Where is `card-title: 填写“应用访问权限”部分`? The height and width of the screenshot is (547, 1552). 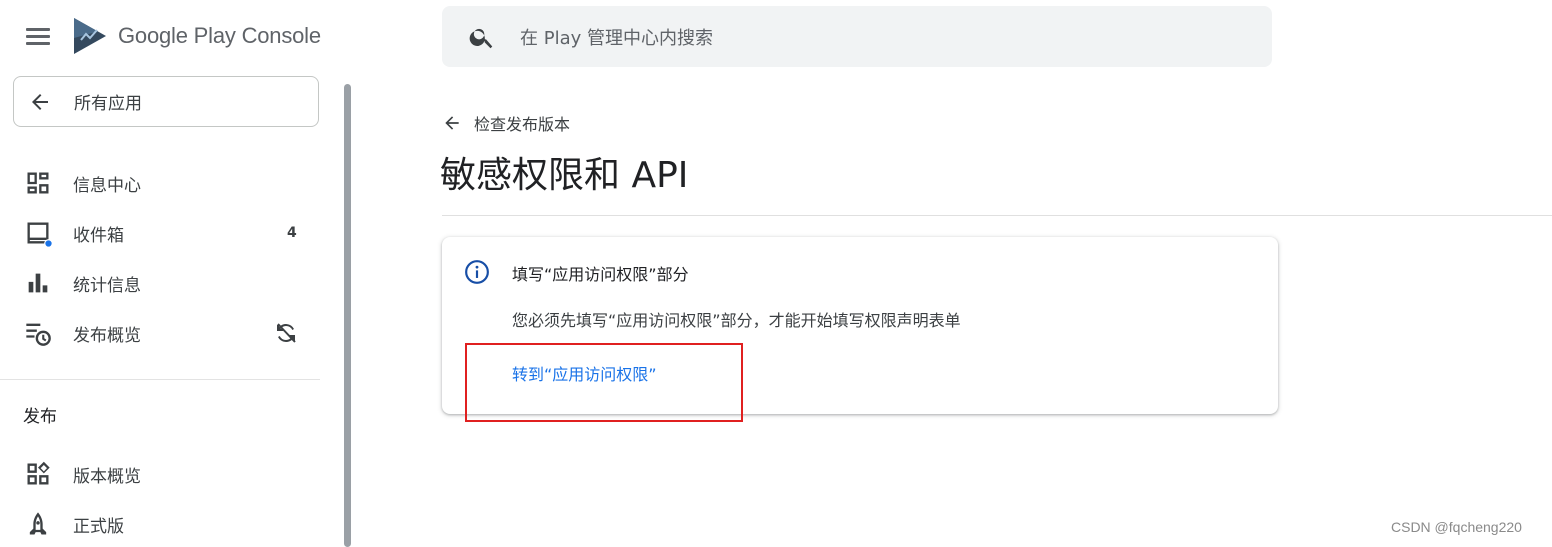
card-title: 填写“应用访问权限”部分 is located at coordinates (600, 274).